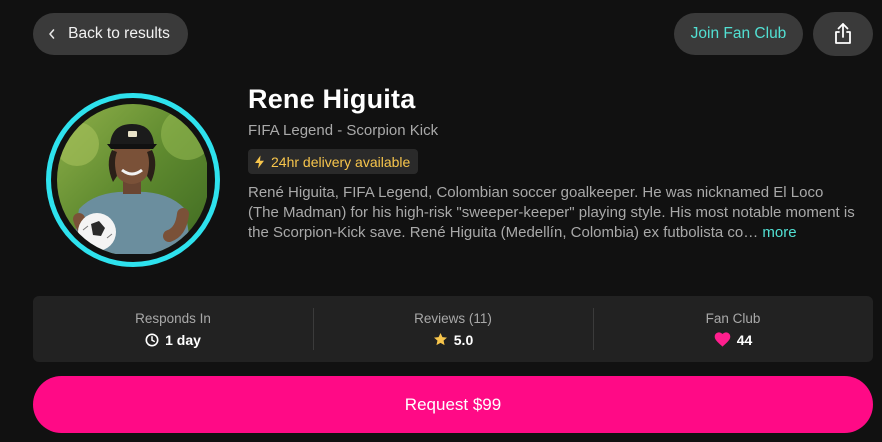  I want to click on star-icon, so click(440, 339).